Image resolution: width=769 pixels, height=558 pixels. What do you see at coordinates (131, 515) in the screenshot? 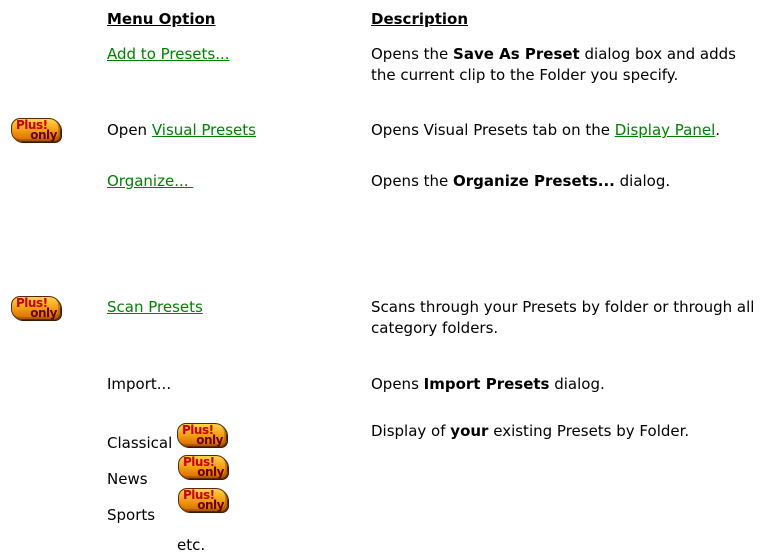
I see `folder-item-sports: Sports` at bounding box center [131, 515].